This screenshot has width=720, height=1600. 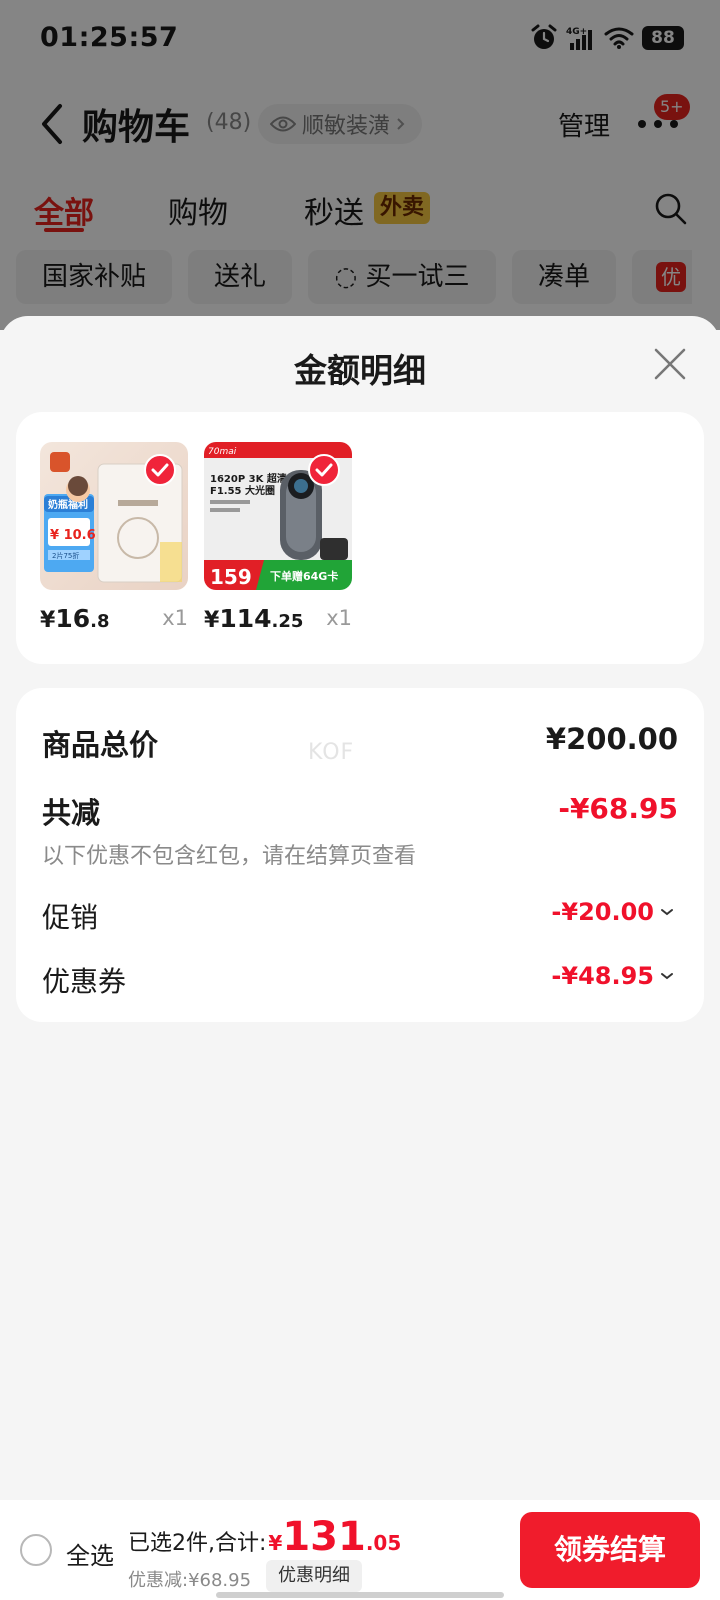 What do you see at coordinates (278, 516) in the screenshot?
I see `product-image-dashcam: 70mai 1620P 3K 超清 F1.55 大光圈 159 下单赠64G卡` at bounding box center [278, 516].